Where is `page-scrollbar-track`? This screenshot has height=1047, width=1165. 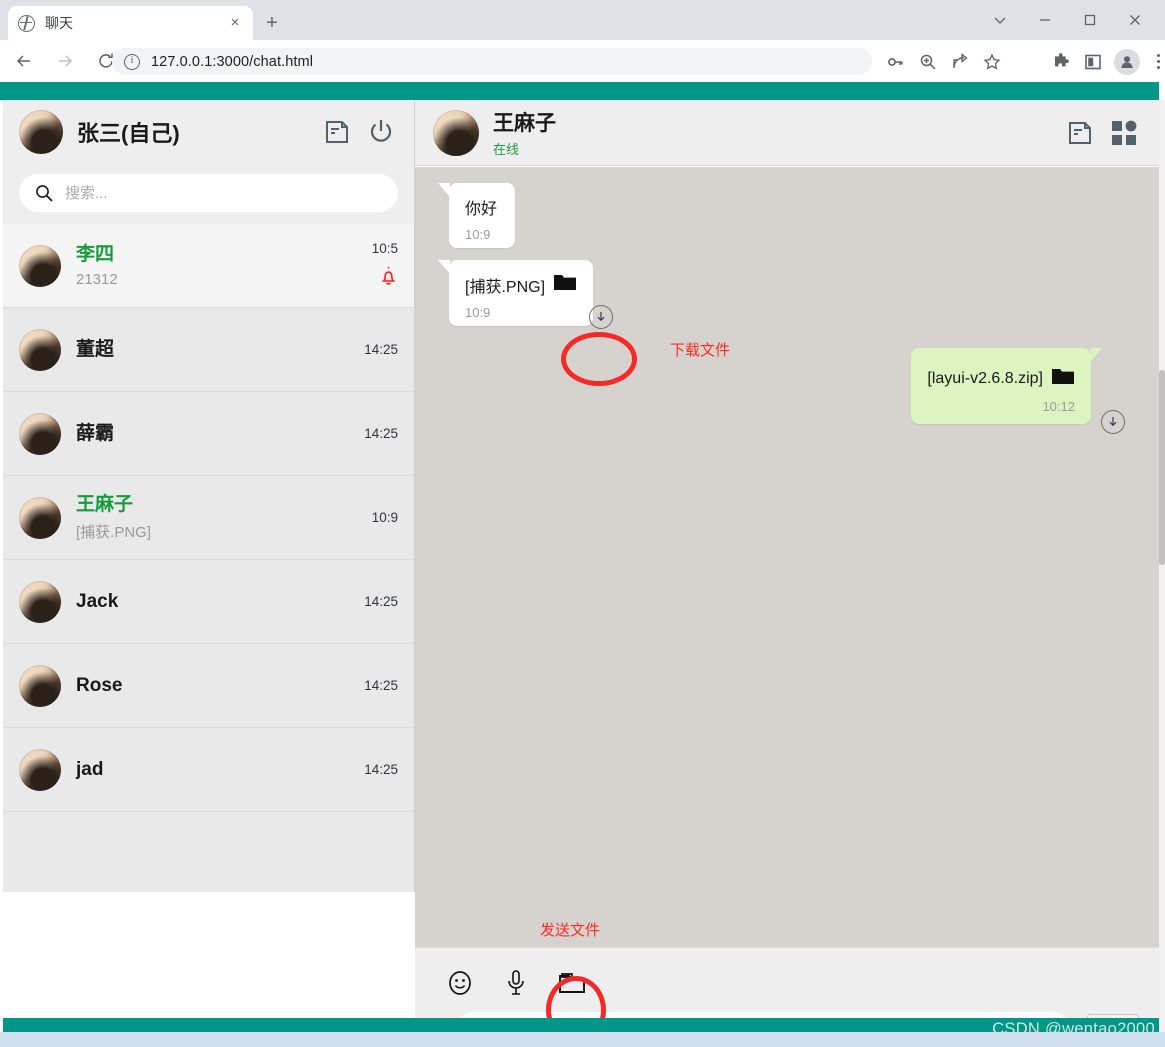
page-scrollbar-track is located at coordinates (1162, 572).